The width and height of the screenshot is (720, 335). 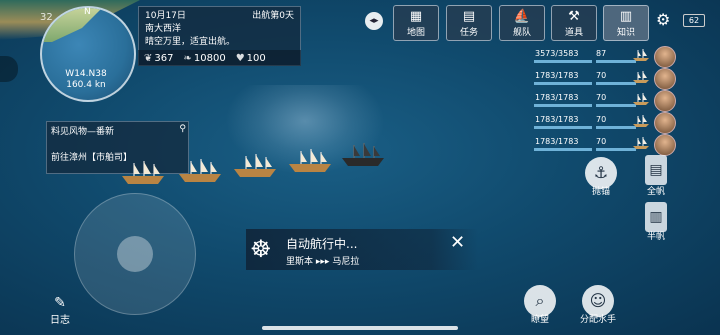 What do you see at coordinates (240, 58) in the screenshot?
I see `health-icon: ♥` at bounding box center [240, 58].